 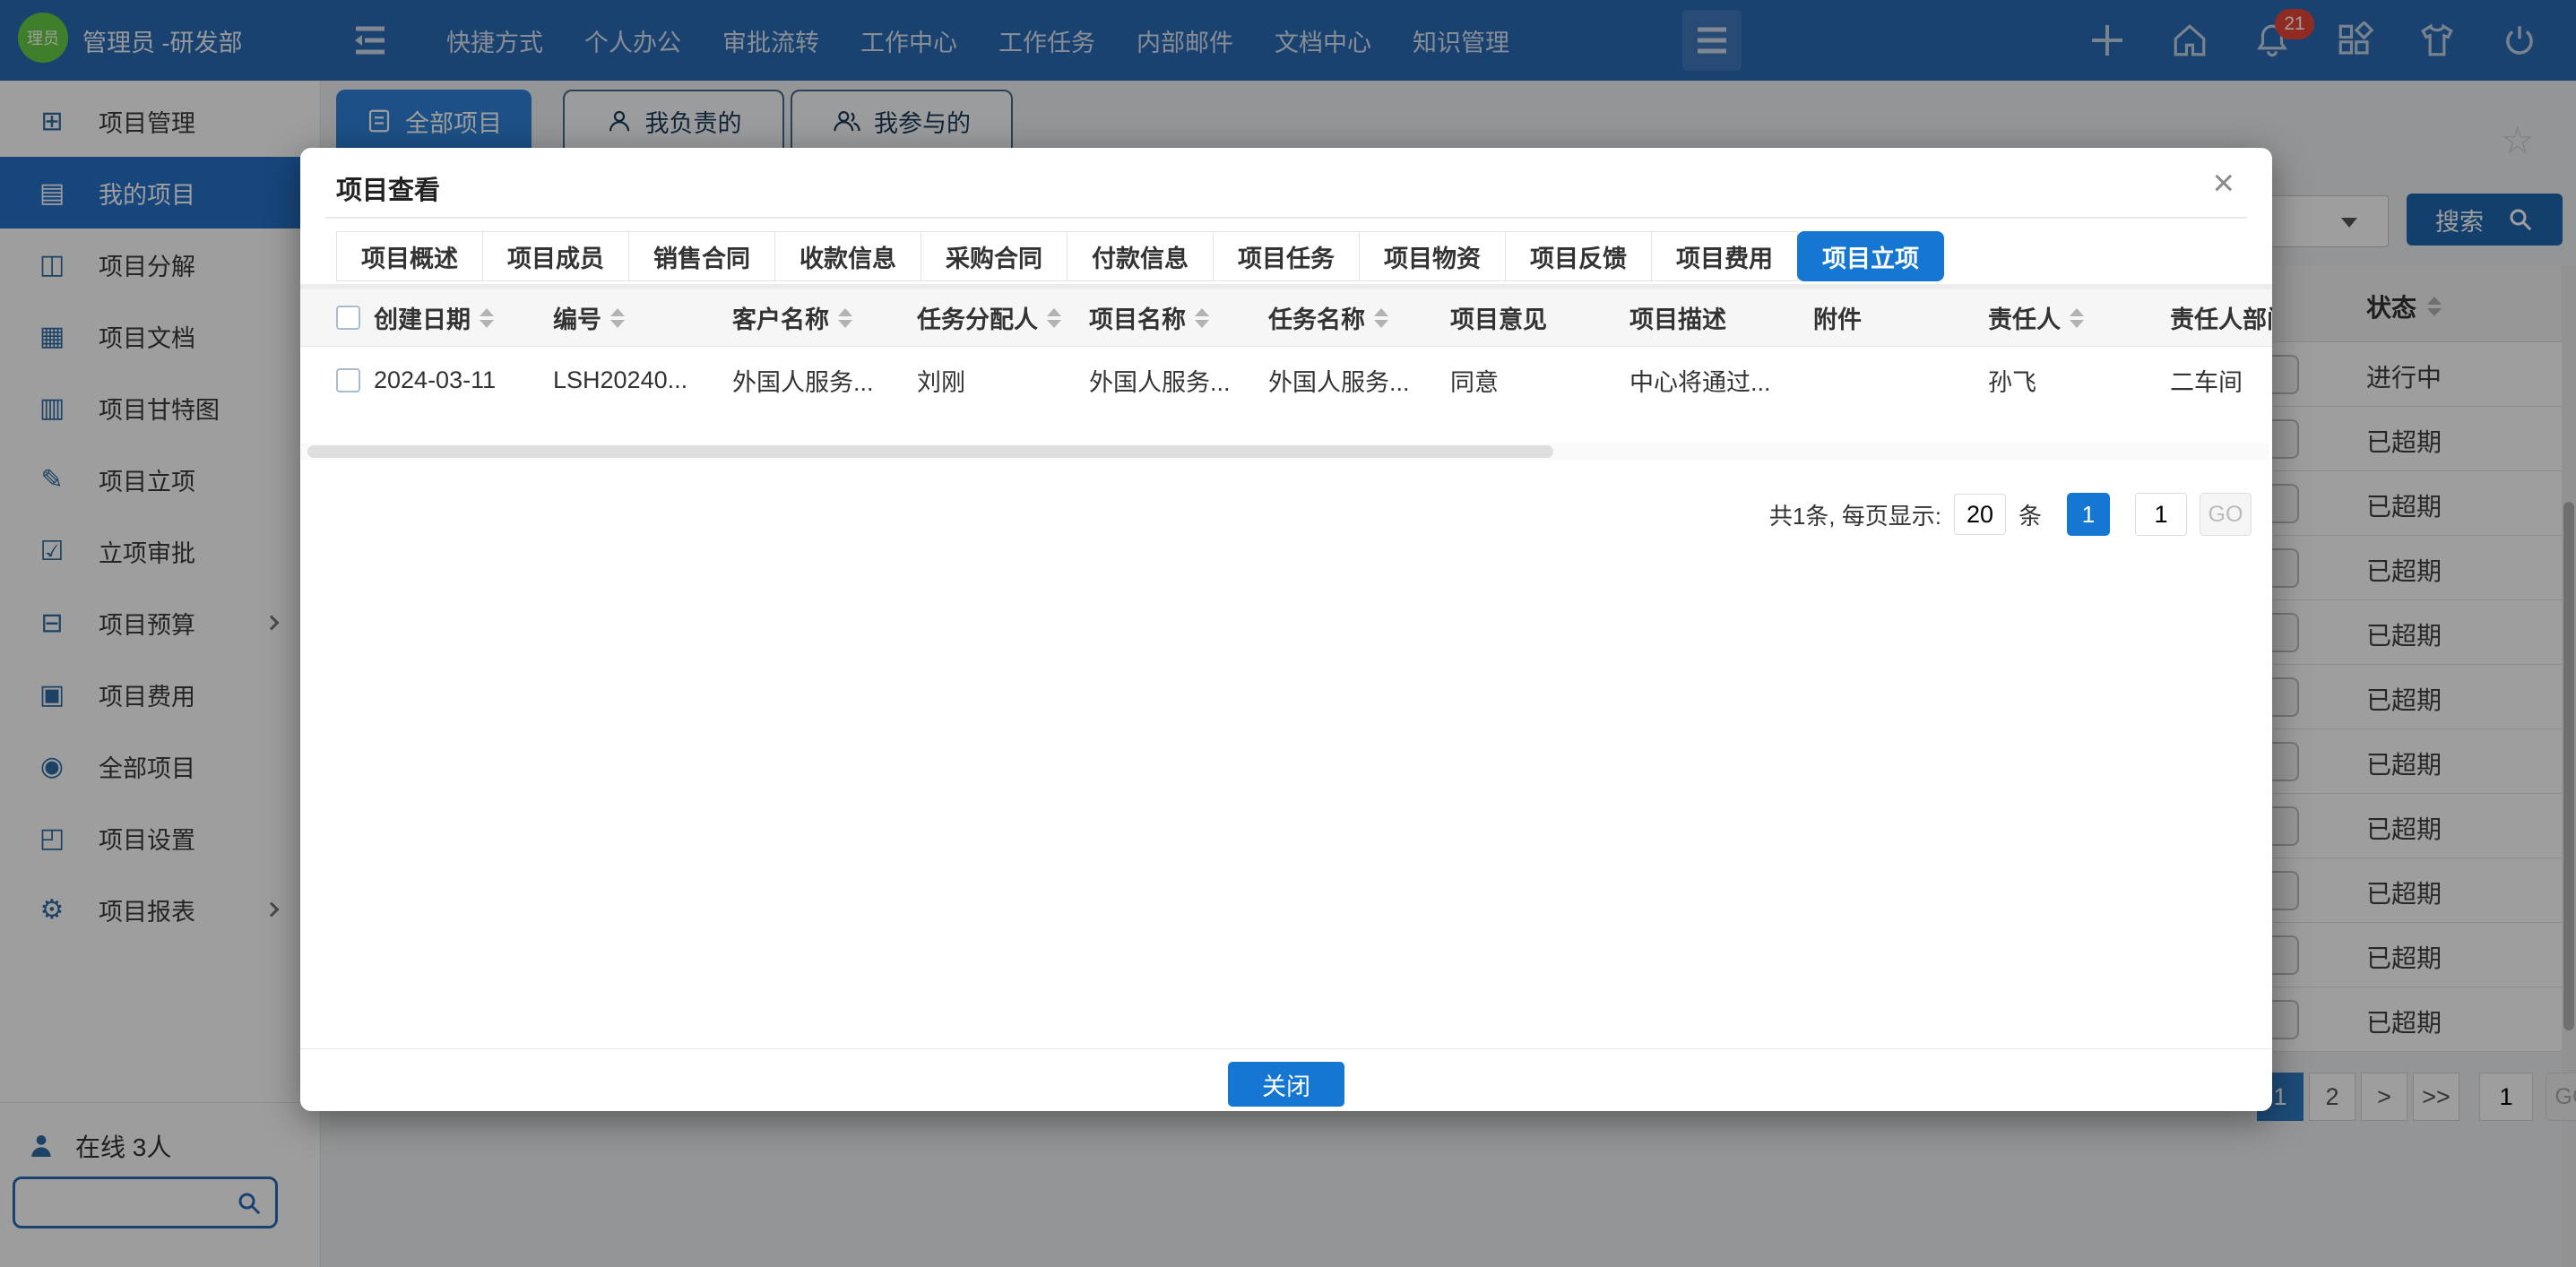 I want to click on cell-responsible-dept: 二车间, so click(x=2206, y=382).